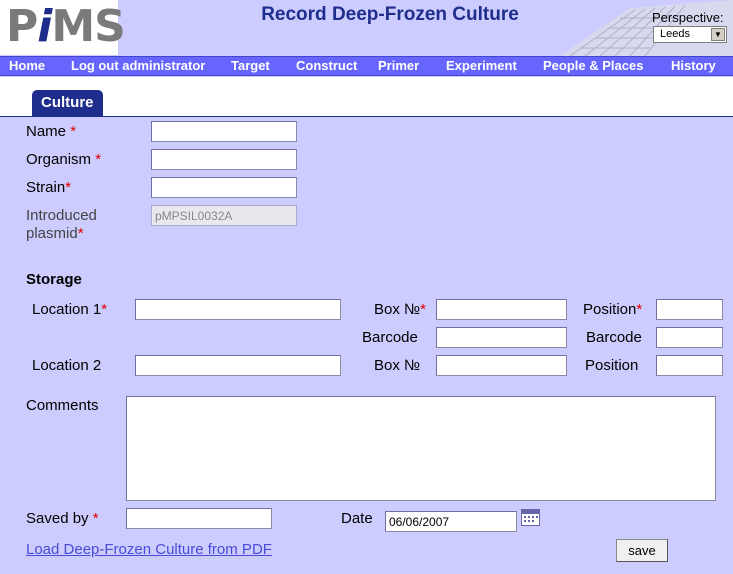 Image resolution: width=733 pixels, height=574 pixels. Describe the element at coordinates (51, 131) in the screenshot. I see `name-label: Name *` at that location.